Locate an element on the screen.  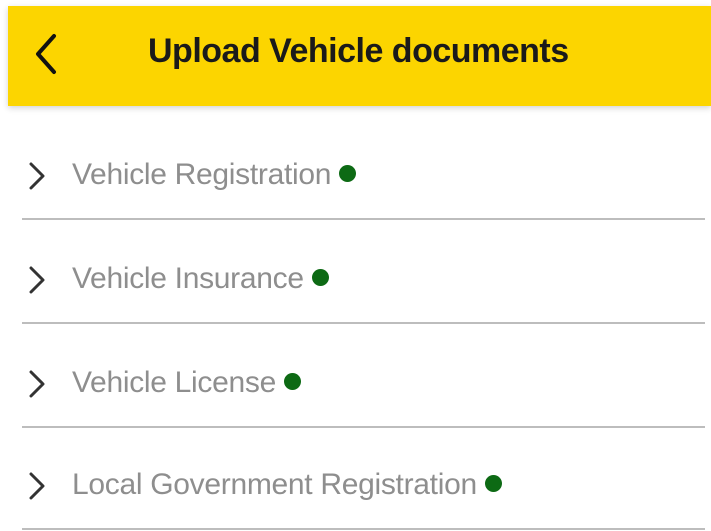
document-label: Local Government Registration is located at coordinates (274, 484).